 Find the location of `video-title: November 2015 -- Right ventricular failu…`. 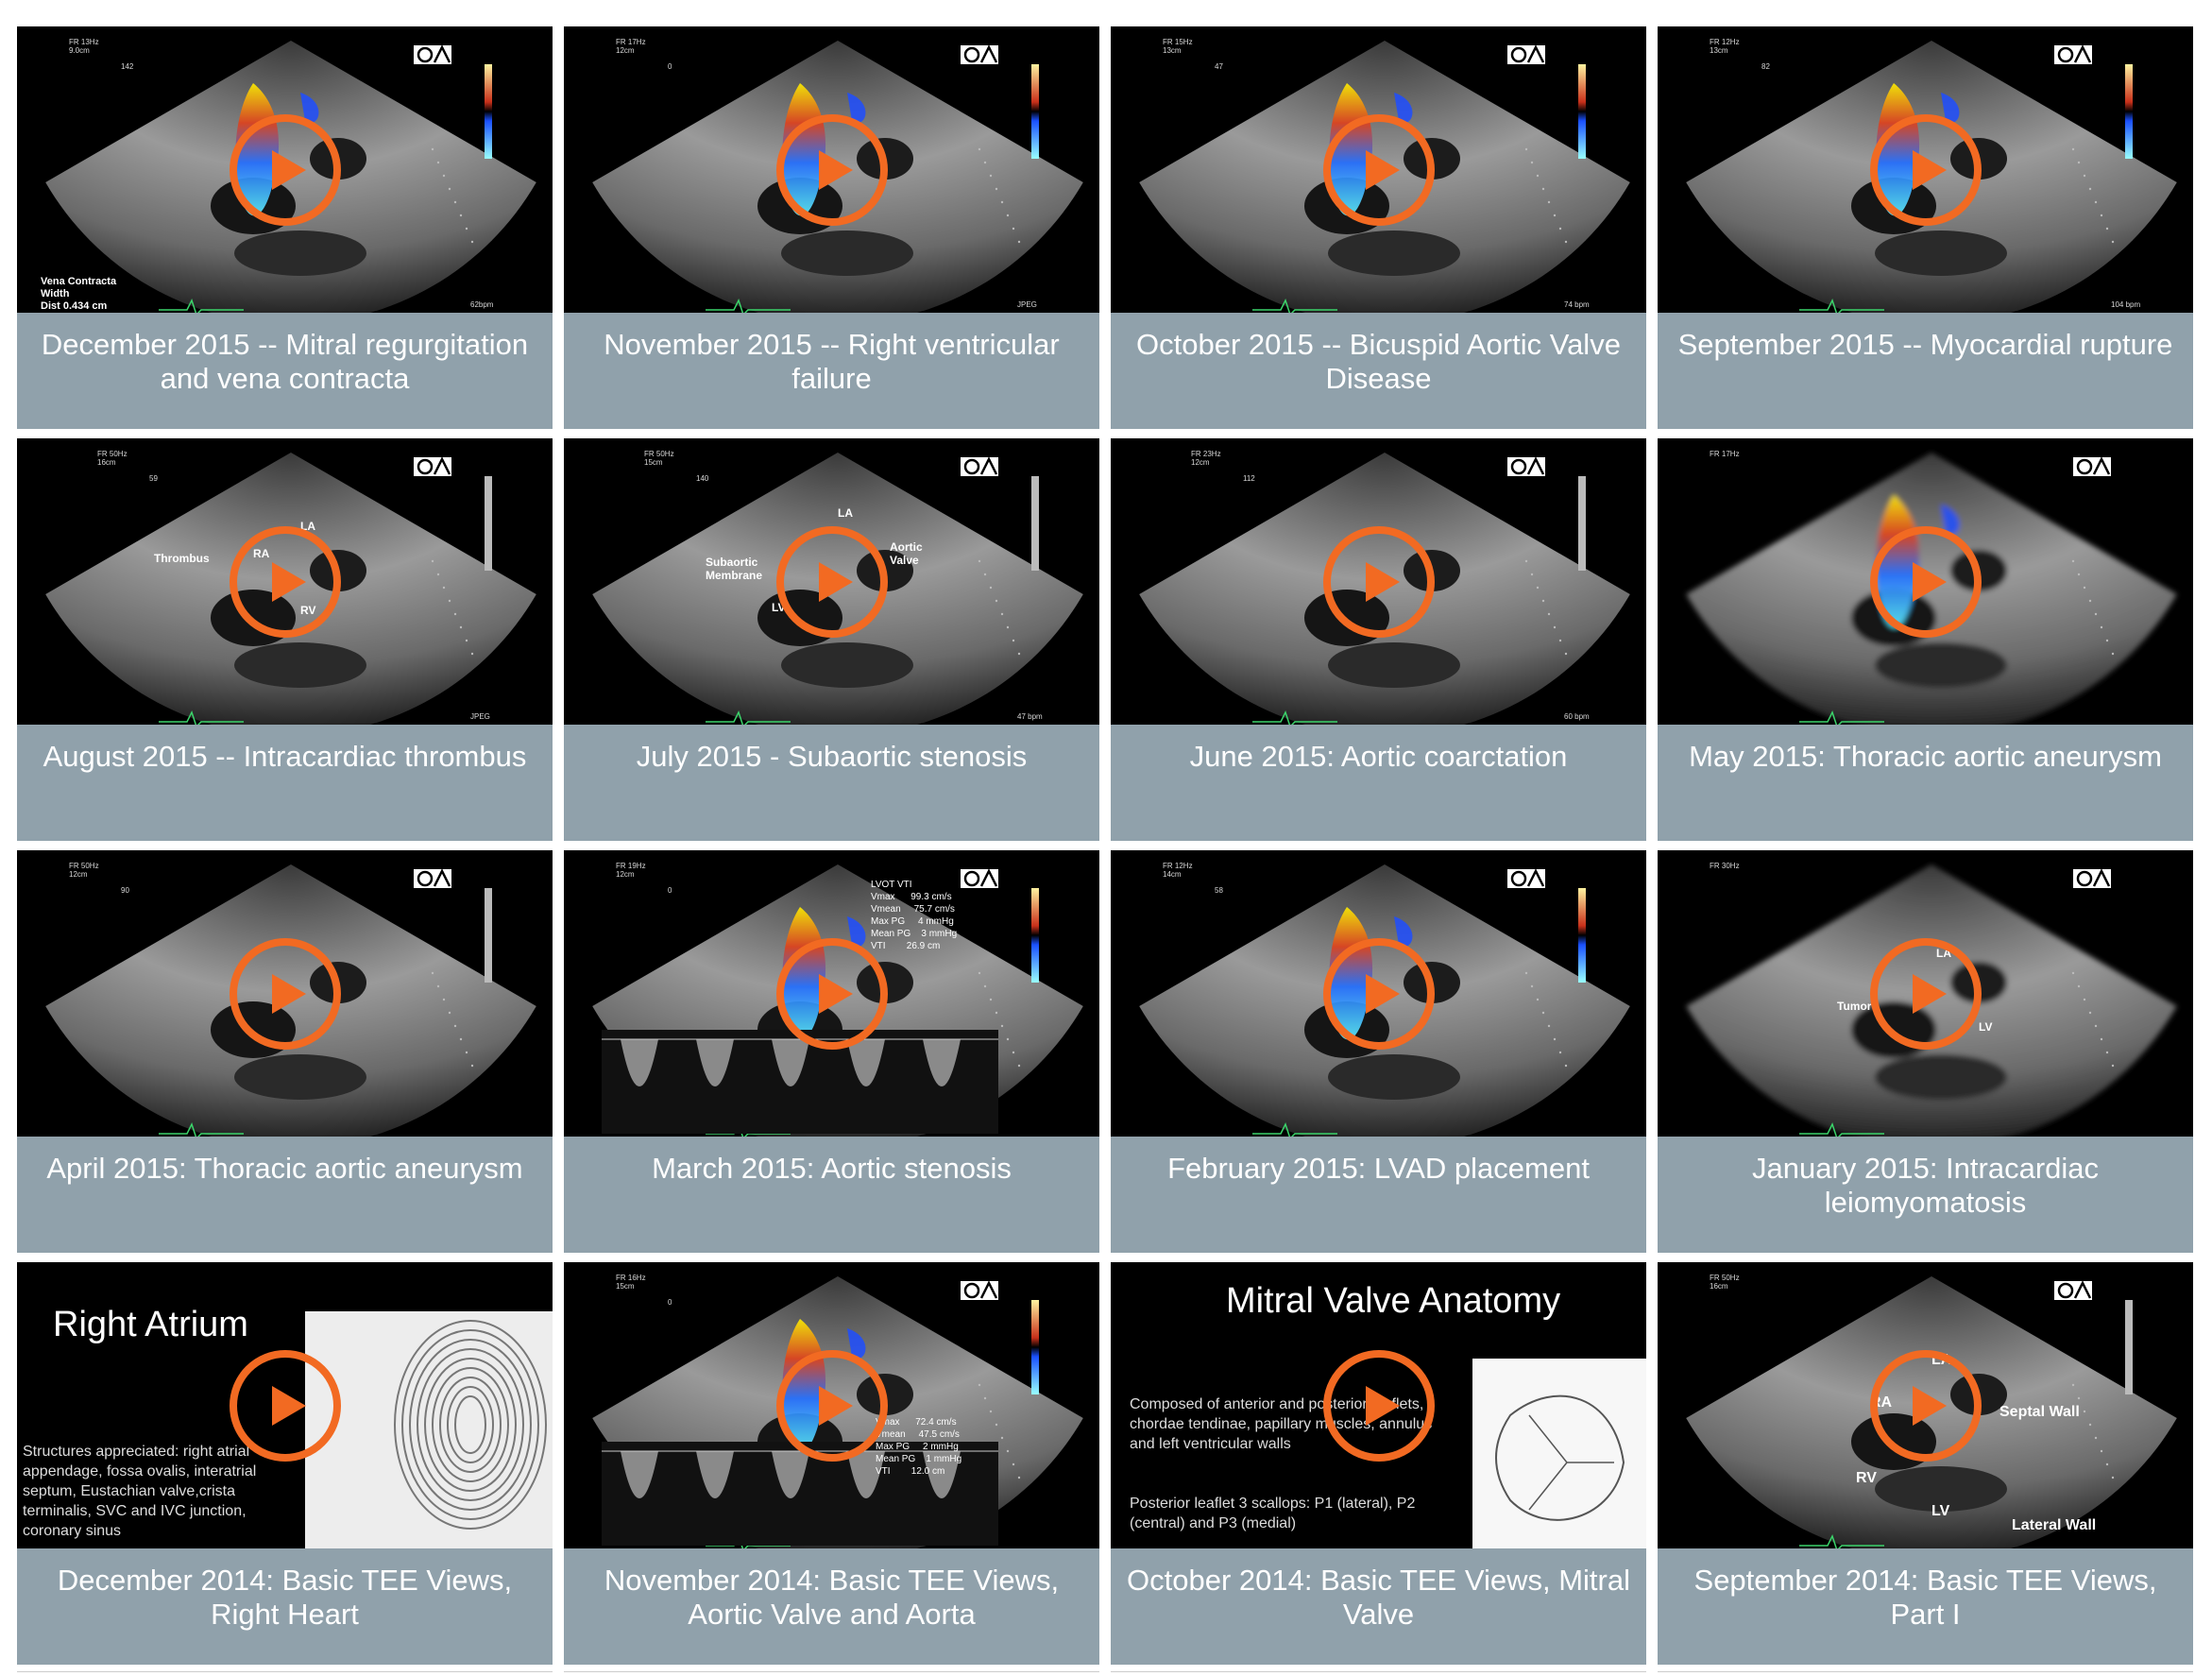

video-title: November 2015 -- Right ventricular failu… is located at coordinates (831, 371).